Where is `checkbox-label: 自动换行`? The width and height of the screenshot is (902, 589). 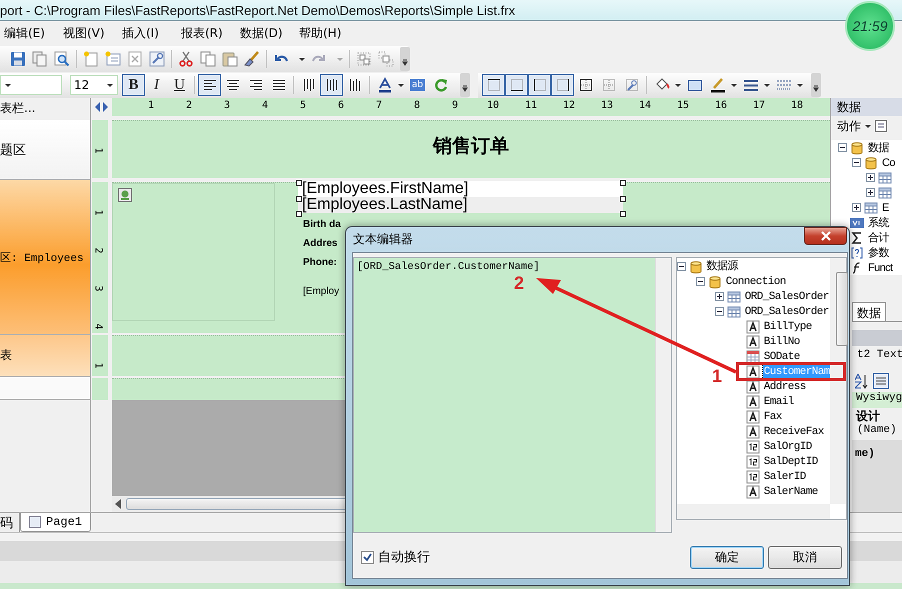
checkbox-label: 自动换行 is located at coordinates (404, 557).